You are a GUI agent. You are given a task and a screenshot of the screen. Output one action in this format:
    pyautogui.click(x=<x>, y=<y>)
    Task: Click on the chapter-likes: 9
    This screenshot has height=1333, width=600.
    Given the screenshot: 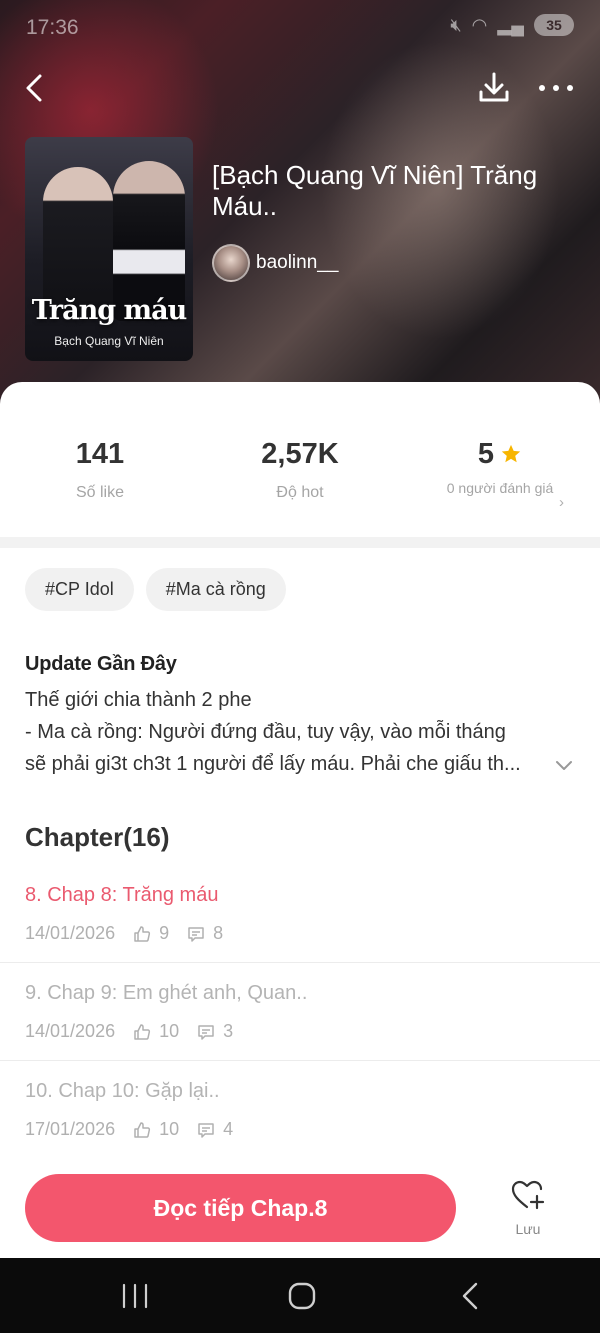 What is the action you would take?
    pyautogui.click(x=164, y=933)
    